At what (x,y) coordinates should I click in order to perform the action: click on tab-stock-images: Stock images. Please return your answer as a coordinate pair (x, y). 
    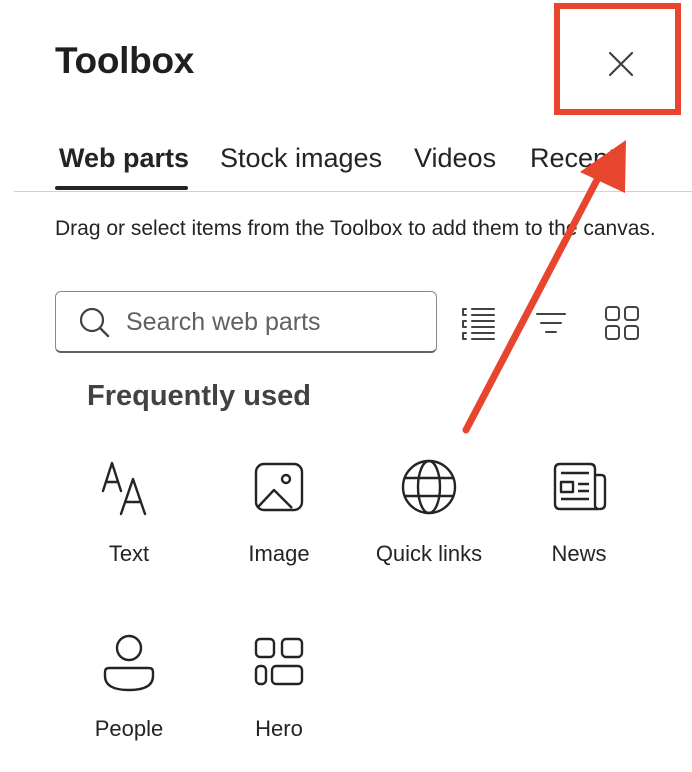
    Looking at the image, I should click on (301, 158).